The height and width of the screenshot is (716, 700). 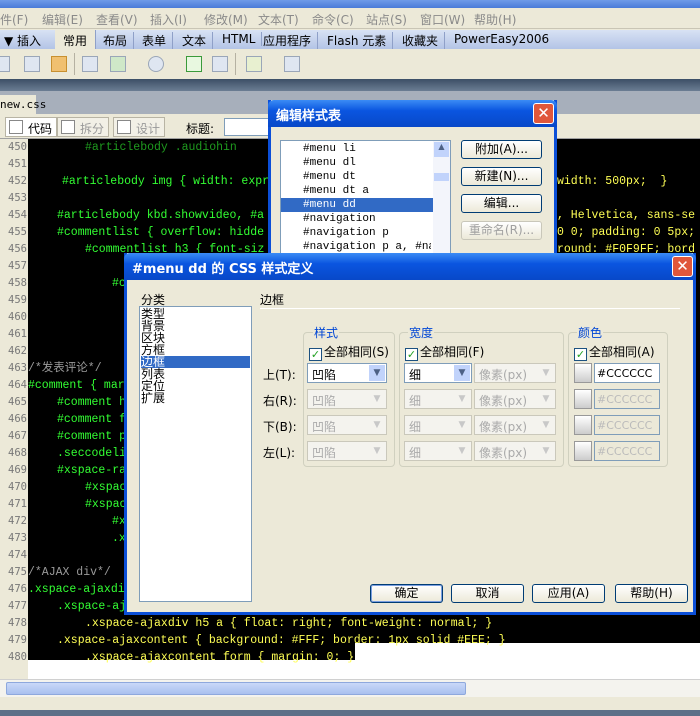 I want to click on menu-insert: 插入(I), so click(x=168, y=19).